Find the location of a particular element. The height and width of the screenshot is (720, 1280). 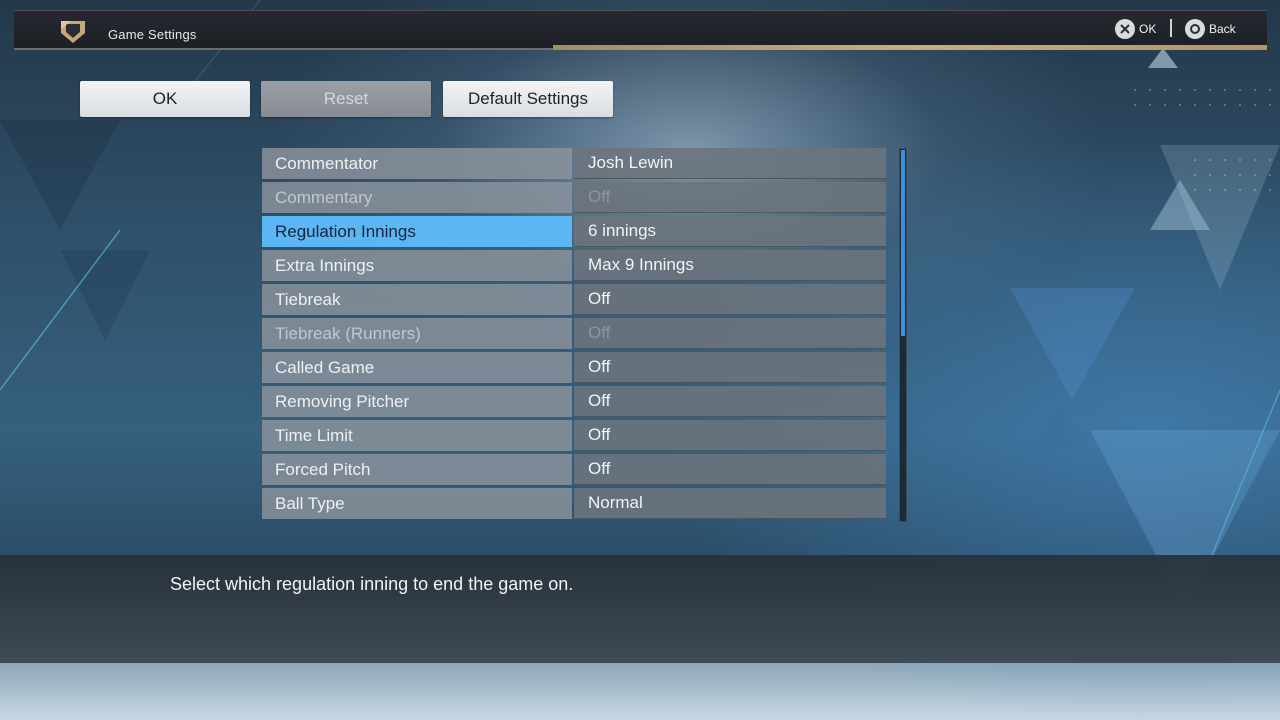

hint-separator is located at coordinates (1171, 28).